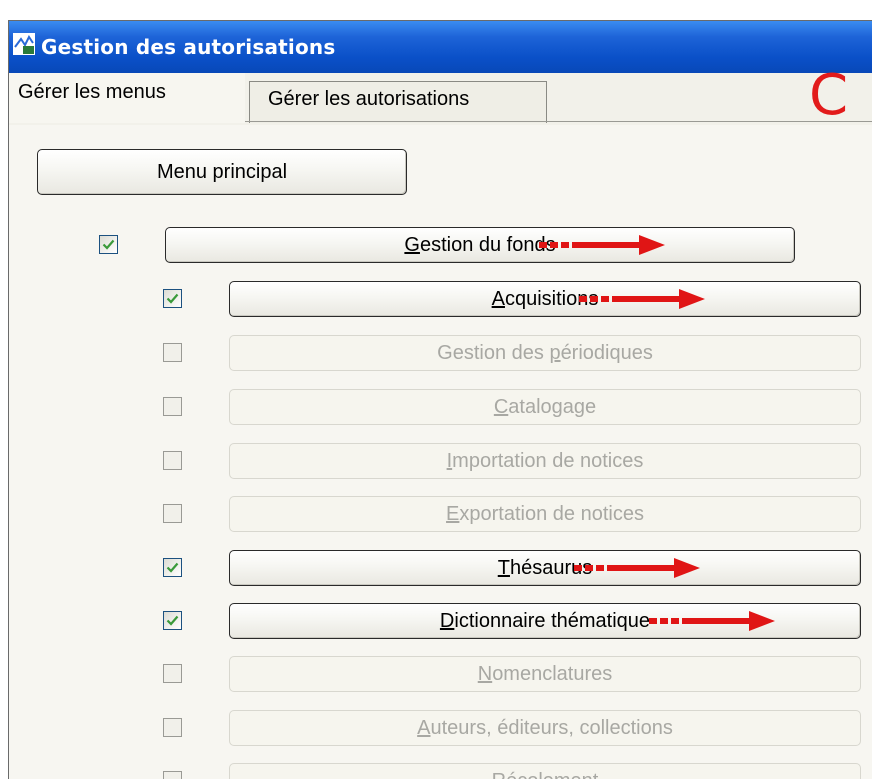 The width and height of the screenshot is (872, 779). What do you see at coordinates (545, 568) in the screenshot?
I see `menu-item-button: Thésaurus` at bounding box center [545, 568].